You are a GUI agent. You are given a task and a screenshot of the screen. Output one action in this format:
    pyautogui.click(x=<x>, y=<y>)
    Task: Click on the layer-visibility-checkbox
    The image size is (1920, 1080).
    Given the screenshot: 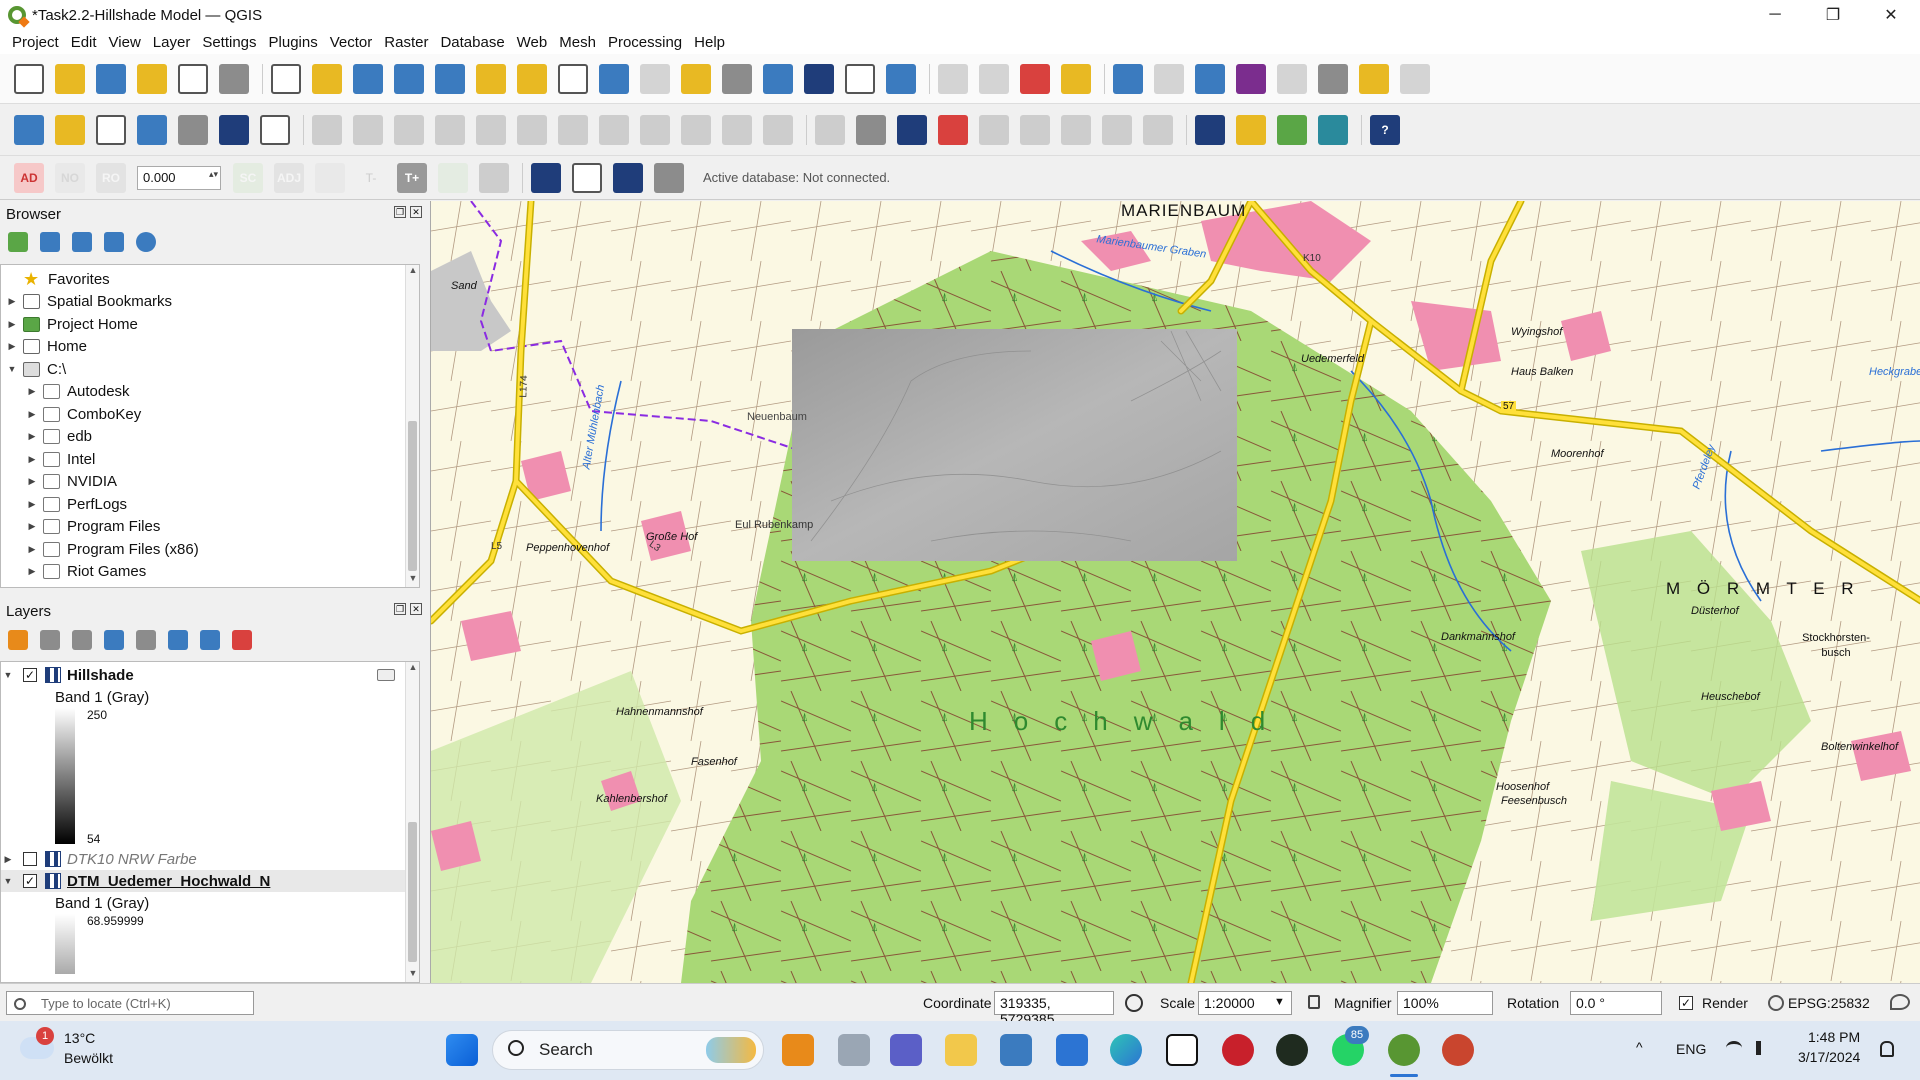 What is the action you would take?
    pyautogui.click(x=30, y=859)
    